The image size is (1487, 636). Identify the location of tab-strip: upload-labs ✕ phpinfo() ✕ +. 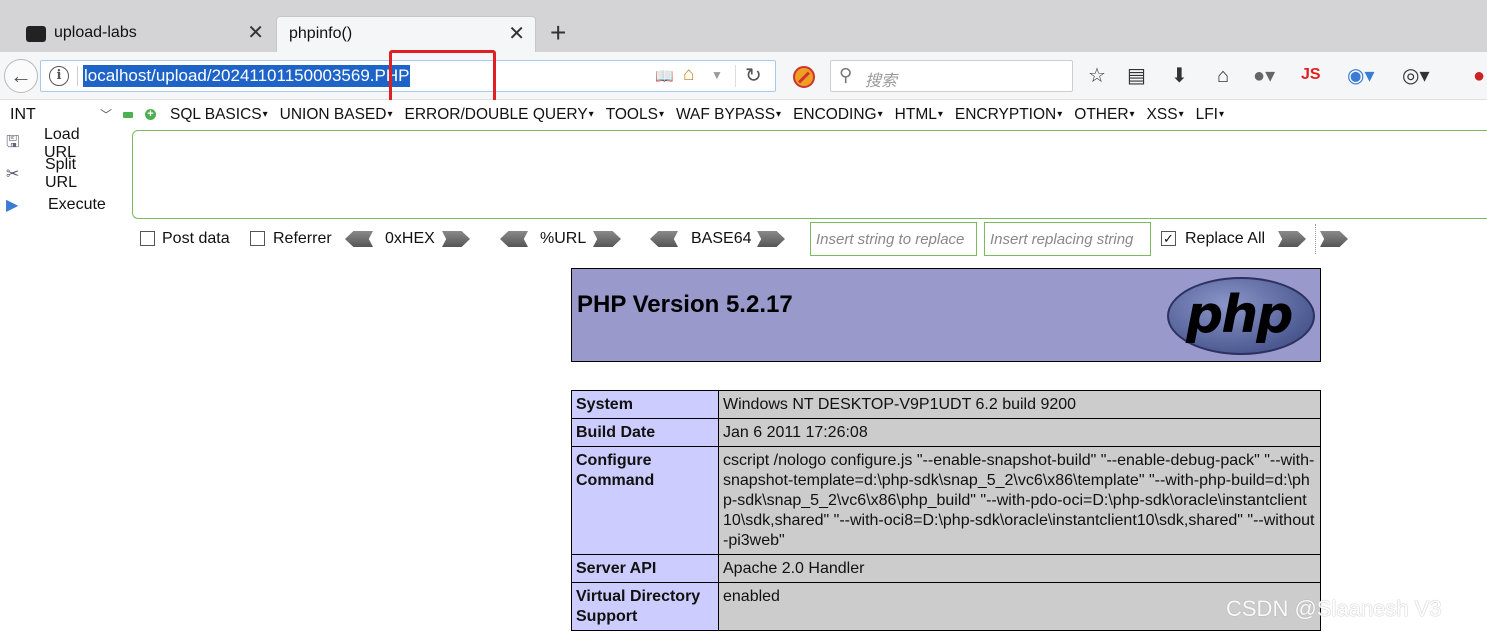
(743, 26).